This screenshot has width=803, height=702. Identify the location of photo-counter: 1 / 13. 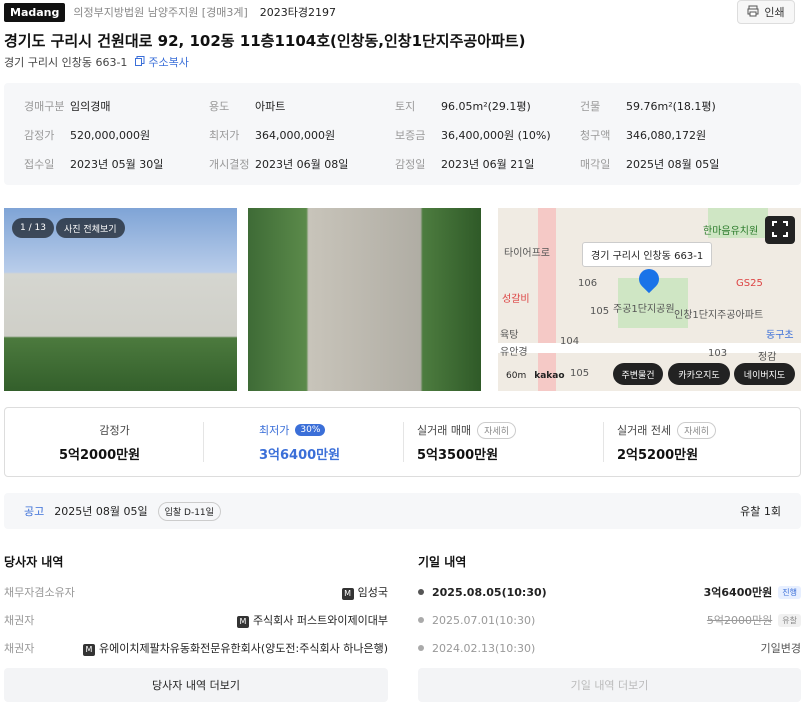
(33, 228).